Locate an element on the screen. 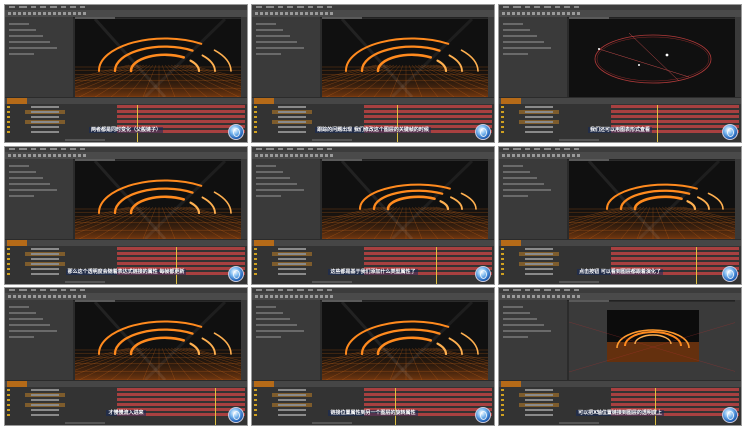 This screenshot has width=746, height=428. screenshot-tile: 可以把X轴位置链接到图层的透明度上 is located at coordinates (620, 356).